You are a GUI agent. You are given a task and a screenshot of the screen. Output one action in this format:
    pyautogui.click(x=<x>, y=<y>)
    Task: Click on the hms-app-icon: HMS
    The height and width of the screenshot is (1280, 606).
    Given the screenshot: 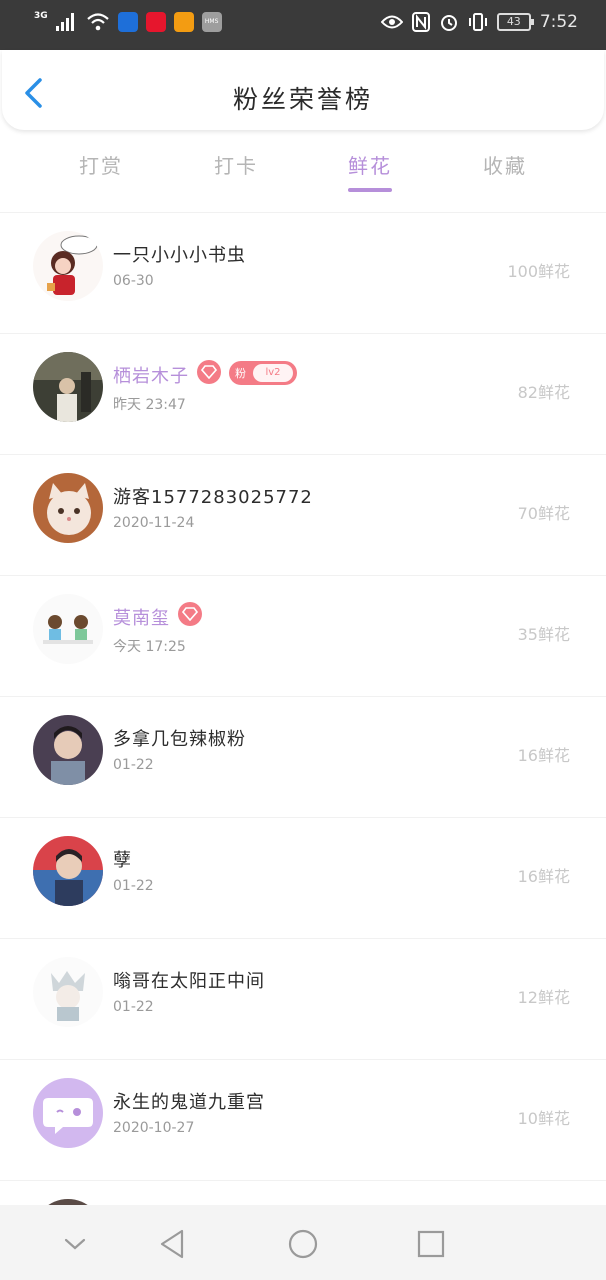 What is the action you would take?
    pyautogui.click(x=211, y=22)
    